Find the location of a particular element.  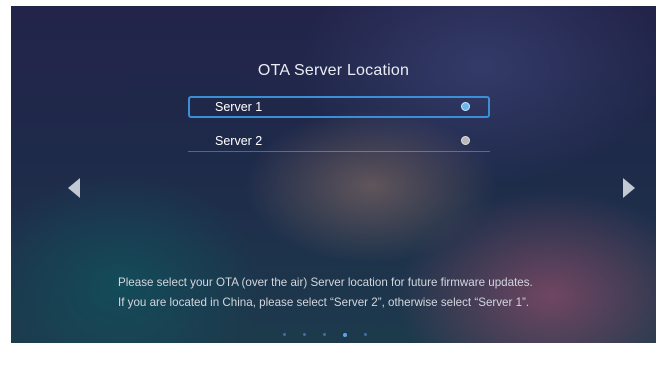

radio-selected-icon is located at coordinates (465, 106).